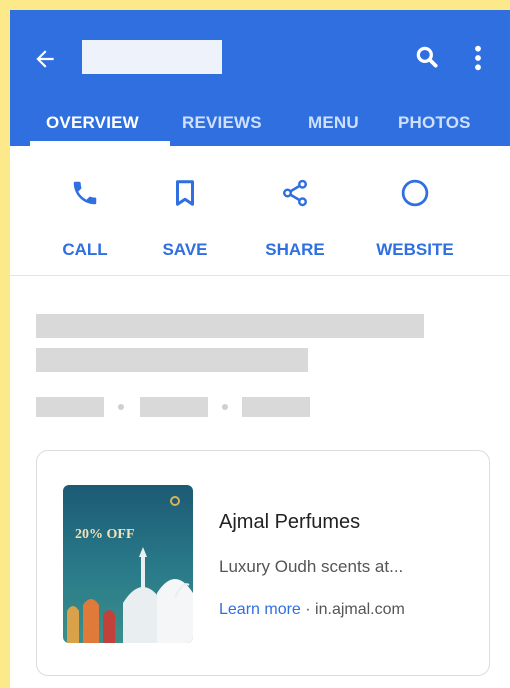  I want to click on tab-menu: MENU, so click(333, 127).